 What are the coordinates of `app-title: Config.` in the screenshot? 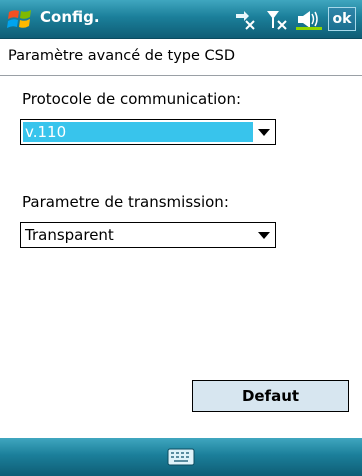 It's located at (70, 17).